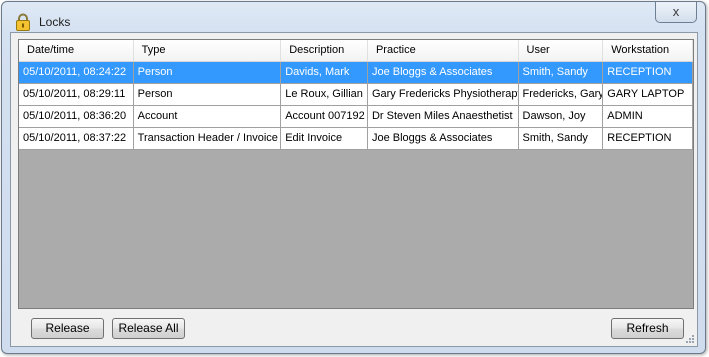 The image size is (709, 357). I want to click on cell-workstation: ADMIN, so click(648, 117).